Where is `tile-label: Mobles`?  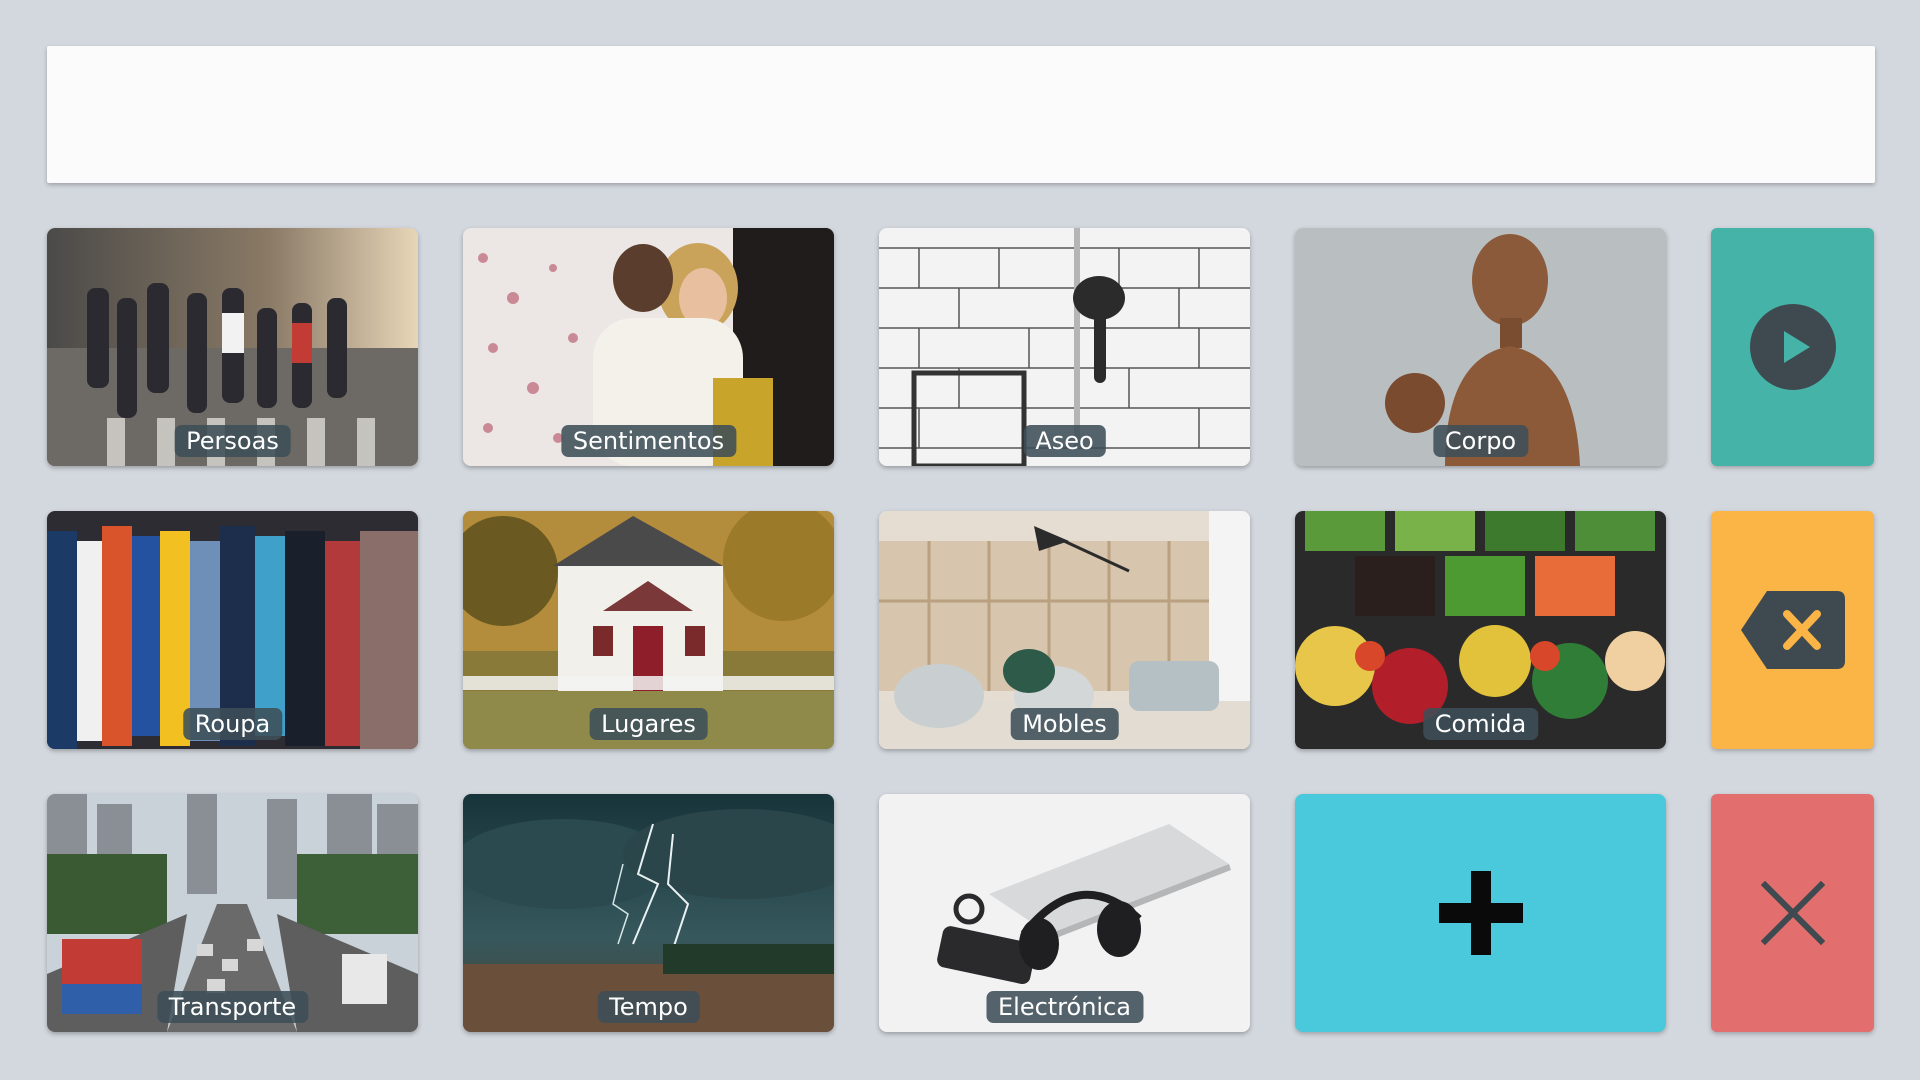
tile-label: Mobles is located at coordinates (1064, 724).